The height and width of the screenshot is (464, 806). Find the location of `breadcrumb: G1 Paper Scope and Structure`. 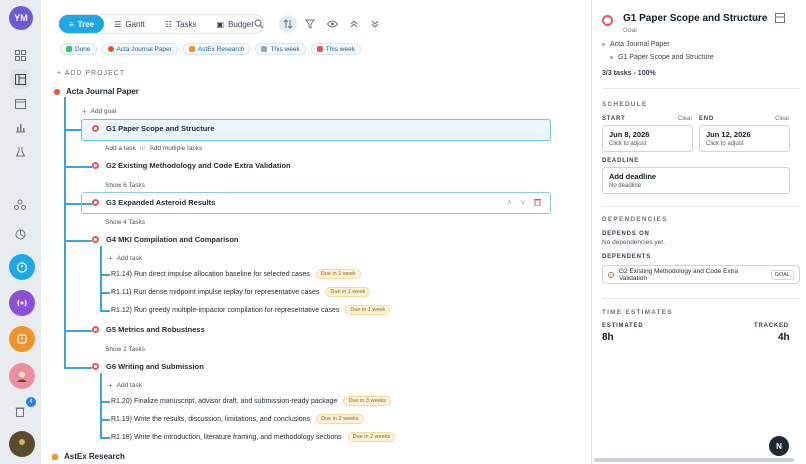

breadcrumb: G1 Paper Scope and Structure is located at coordinates (662, 57).